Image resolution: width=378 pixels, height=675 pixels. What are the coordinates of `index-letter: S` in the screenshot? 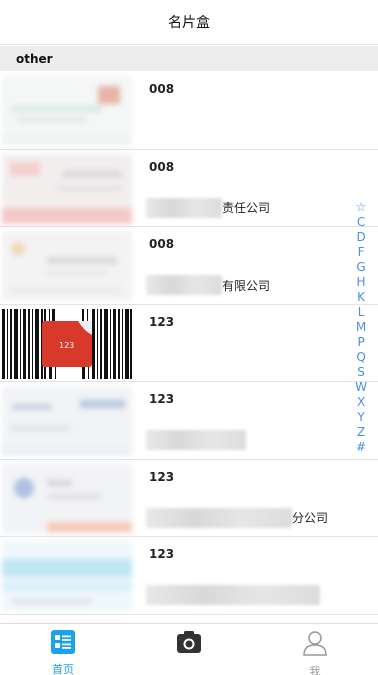 It's located at (361, 372).